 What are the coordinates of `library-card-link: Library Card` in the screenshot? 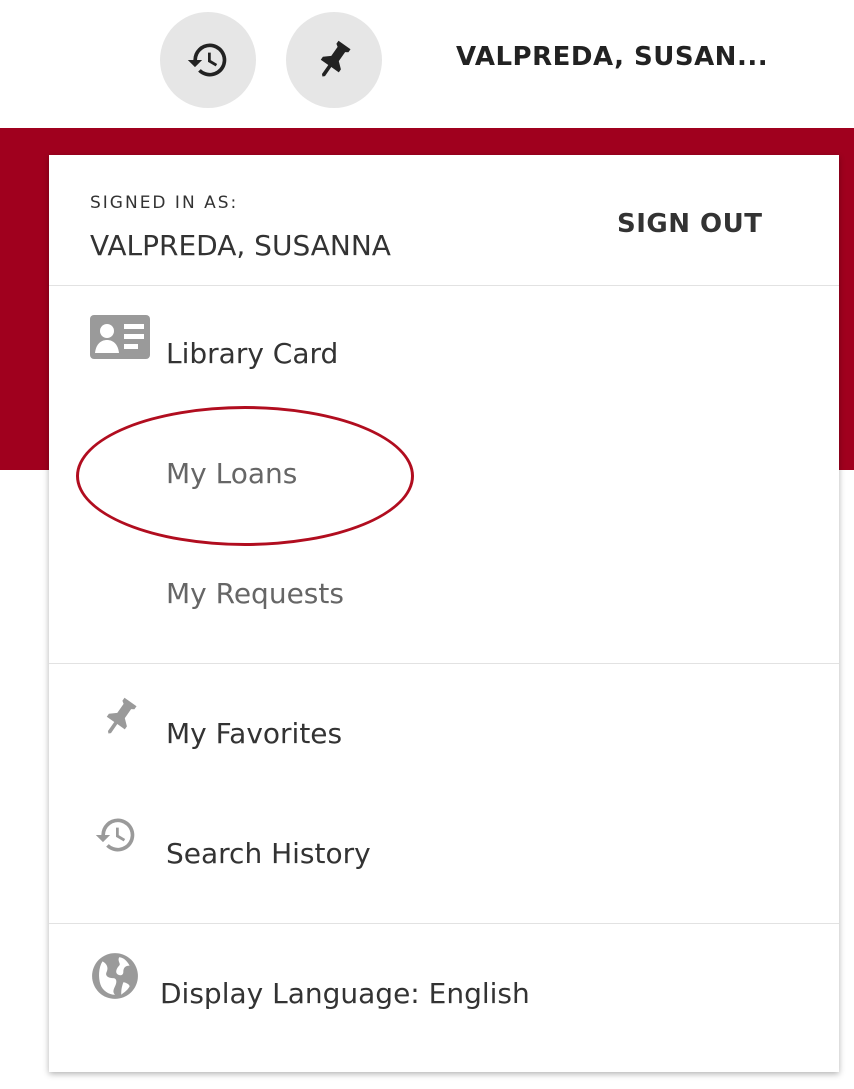 It's located at (252, 353).